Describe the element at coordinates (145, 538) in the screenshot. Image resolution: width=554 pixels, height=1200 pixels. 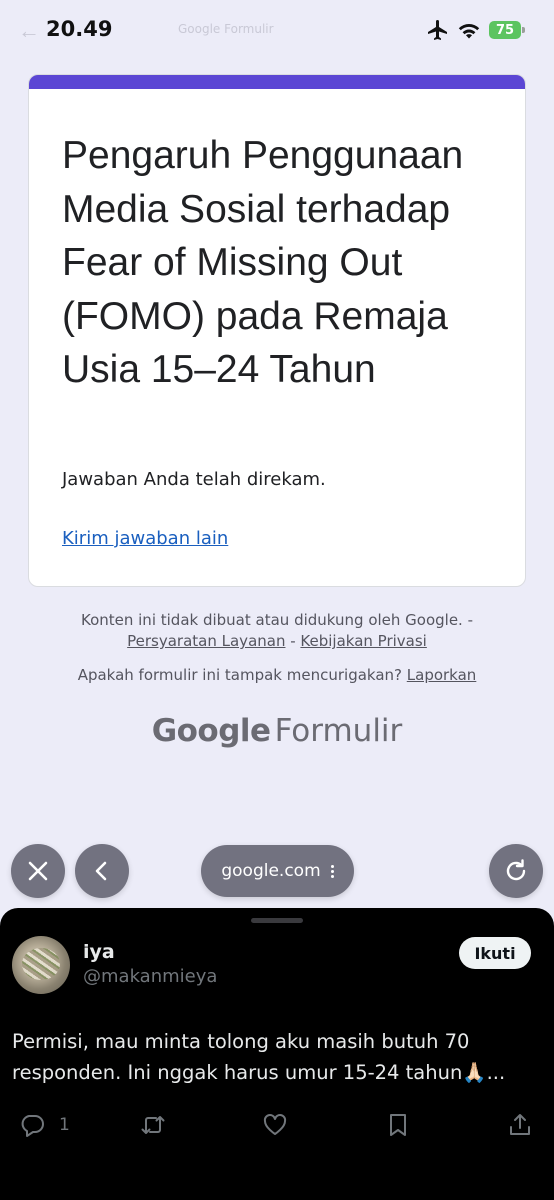
I see `submit-another-response-link: Kirim jawaban lain` at that location.